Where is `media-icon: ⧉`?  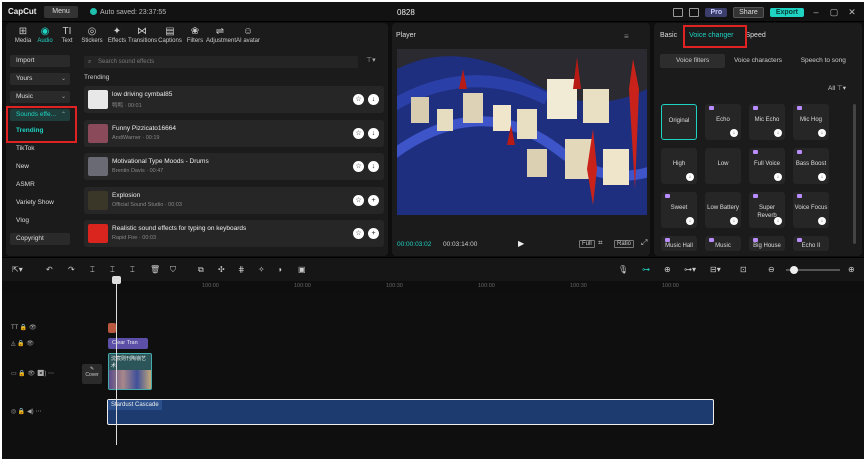
media-icon: ⧉ is located at coordinates (201, 270).